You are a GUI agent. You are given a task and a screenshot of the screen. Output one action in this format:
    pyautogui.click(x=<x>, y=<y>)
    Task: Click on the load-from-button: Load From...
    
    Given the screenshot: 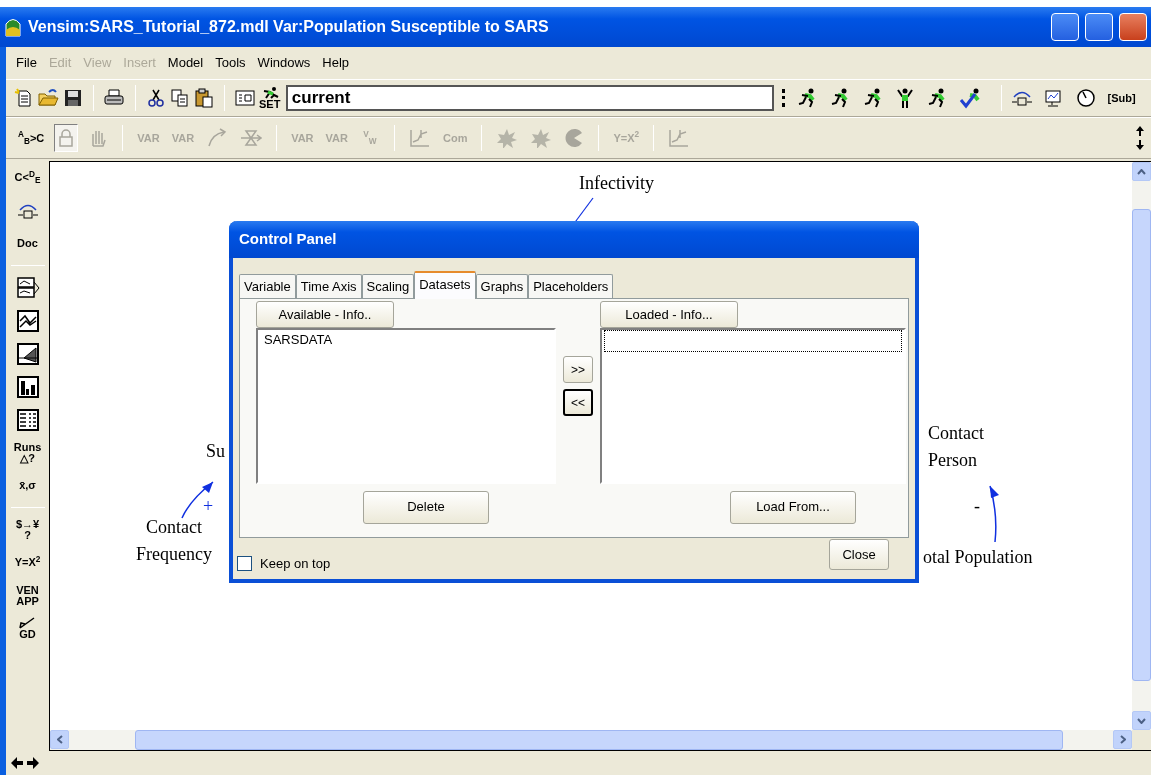 What is the action you would take?
    pyautogui.click(x=793, y=507)
    